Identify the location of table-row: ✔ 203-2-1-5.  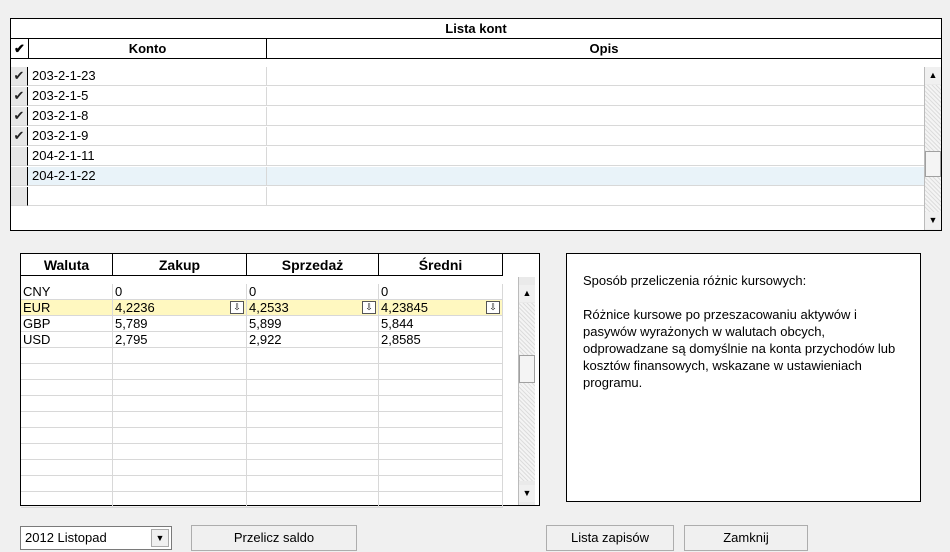
(467, 96).